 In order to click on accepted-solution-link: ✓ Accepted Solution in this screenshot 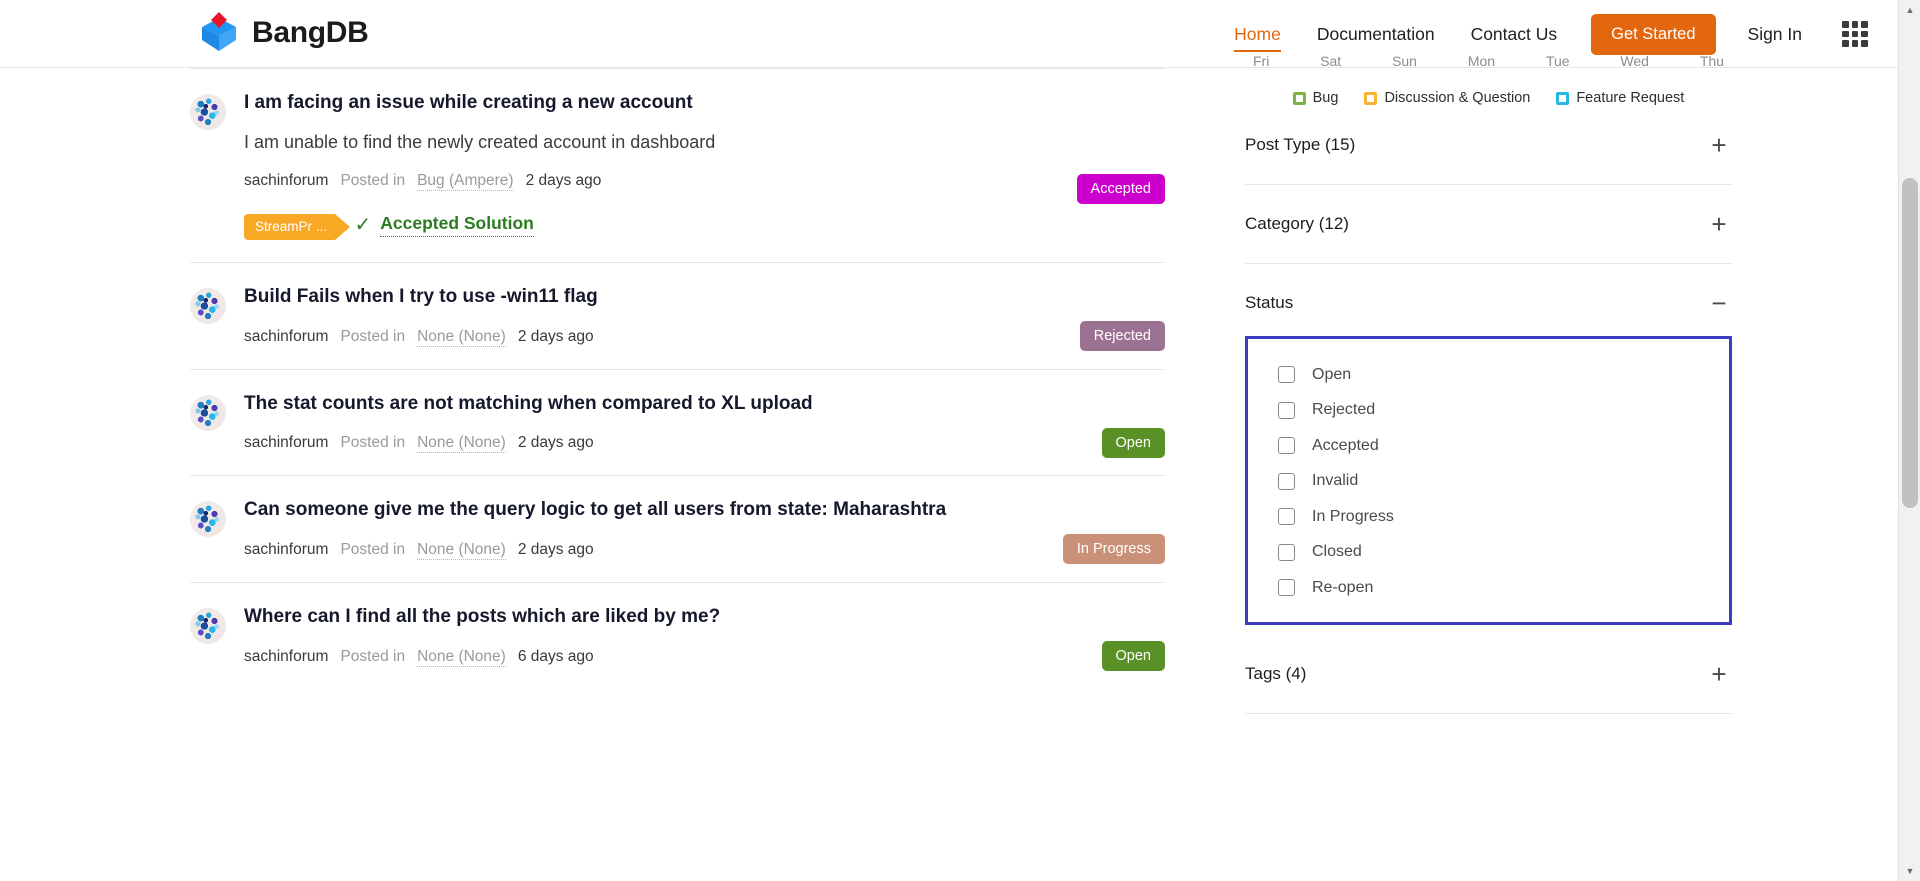, I will do `click(444, 225)`.